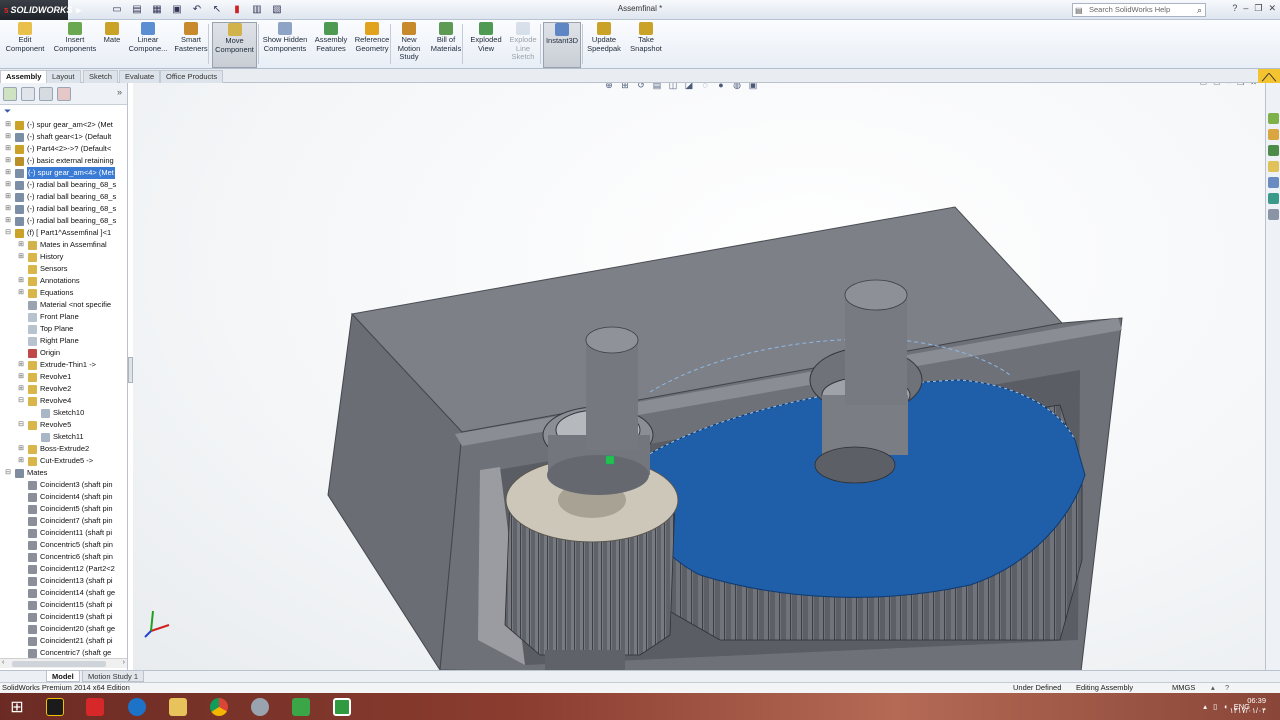 The height and width of the screenshot is (720, 1280). Describe the element at coordinates (1273, 166) in the screenshot. I see `search-files-icon` at that location.